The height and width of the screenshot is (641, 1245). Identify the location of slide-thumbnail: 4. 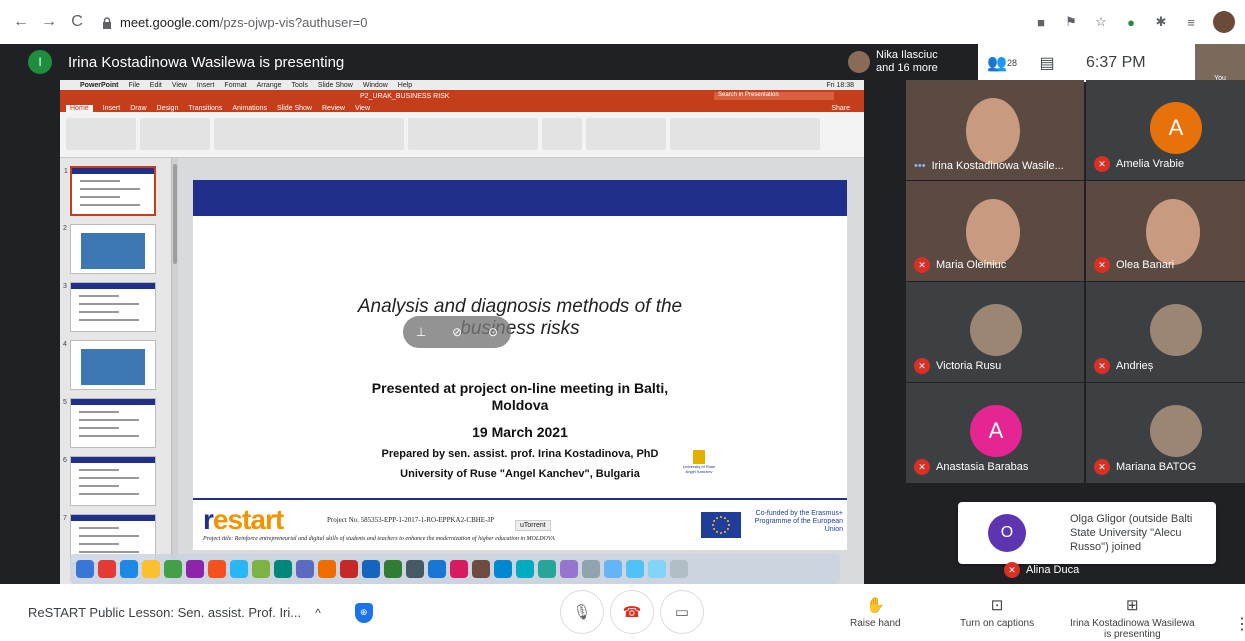
(109, 365).